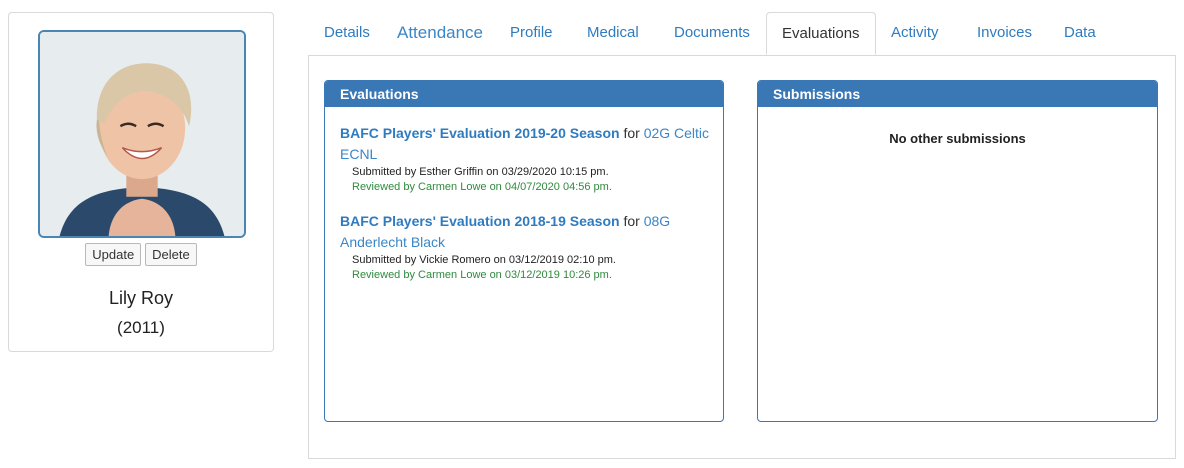  Describe the element at coordinates (957, 94) in the screenshot. I see `submissions-panel-header: Submissions` at that location.